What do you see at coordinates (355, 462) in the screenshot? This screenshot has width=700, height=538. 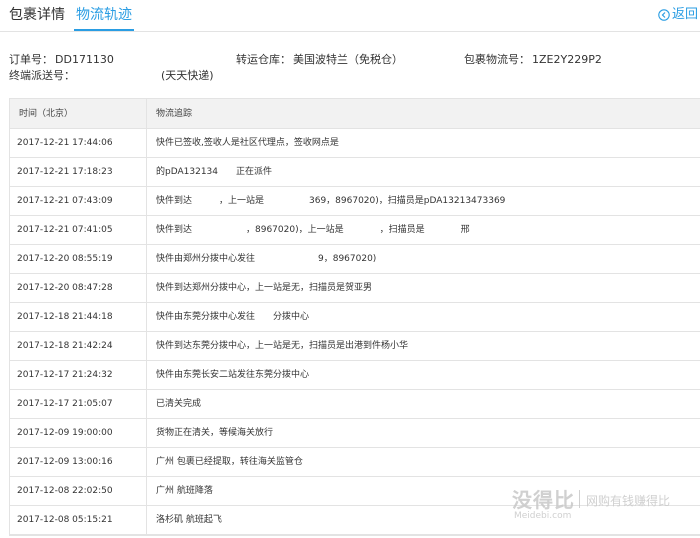 I see `table-row: 2017-12-09 13:00:16 广州 包裹已经提取，转往海关监管仓` at bounding box center [355, 462].